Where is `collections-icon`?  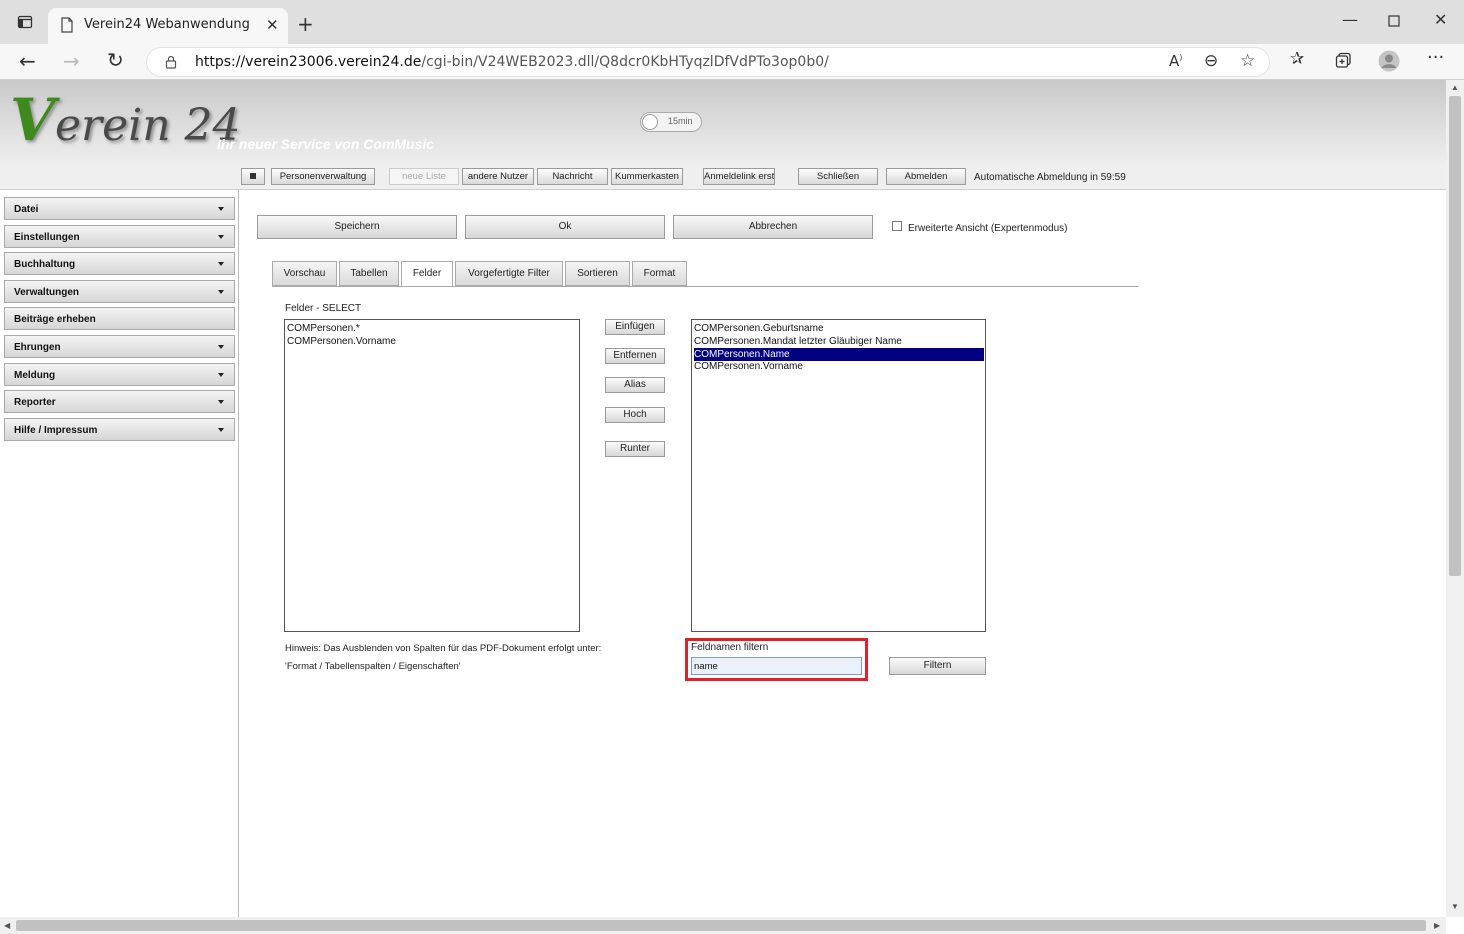 collections-icon is located at coordinates (1343, 62).